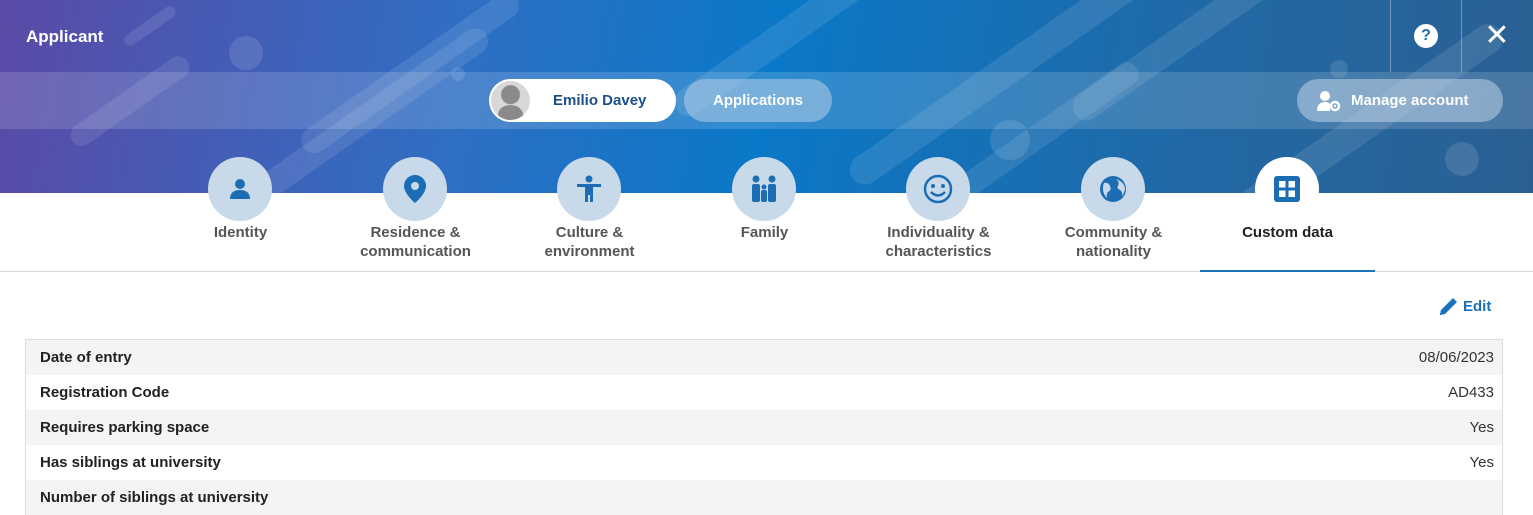 The width and height of the screenshot is (1533, 515). What do you see at coordinates (1329, 100) in the screenshot?
I see `user-settings-icon` at bounding box center [1329, 100].